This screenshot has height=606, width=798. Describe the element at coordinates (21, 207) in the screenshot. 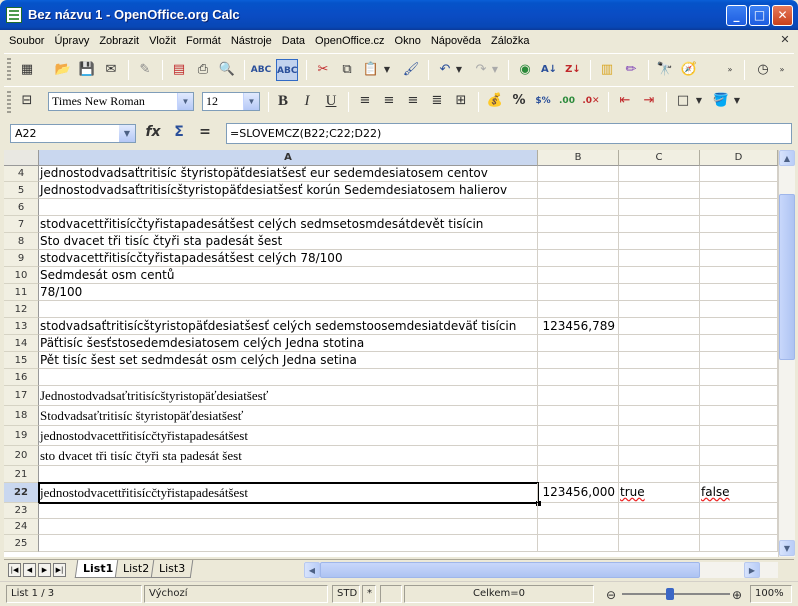

I see `row-header: 6` at that location.